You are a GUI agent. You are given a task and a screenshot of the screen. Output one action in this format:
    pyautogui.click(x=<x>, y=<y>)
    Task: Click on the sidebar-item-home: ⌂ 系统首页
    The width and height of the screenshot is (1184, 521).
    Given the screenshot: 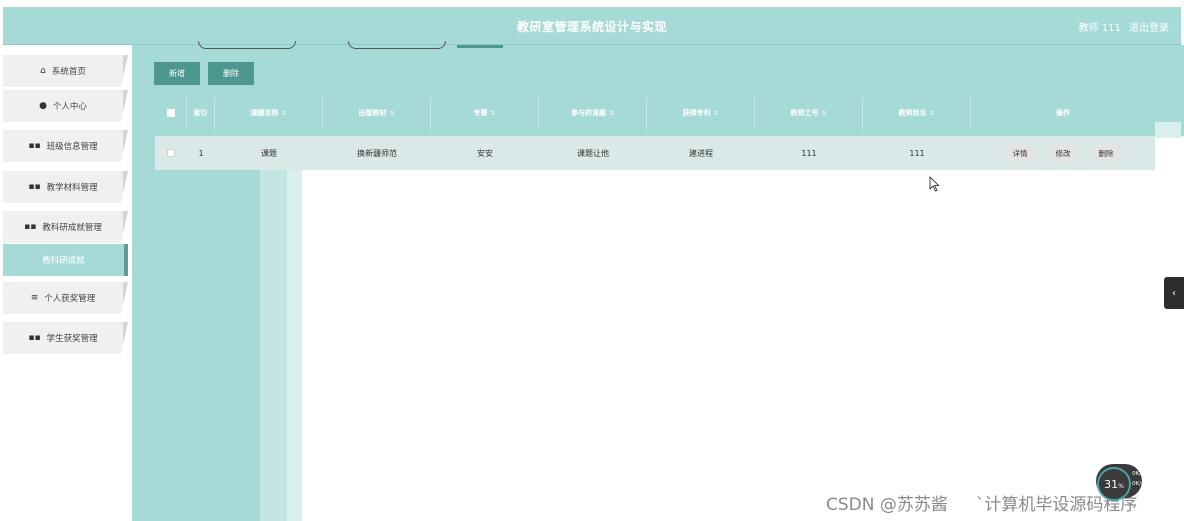 What is the action you would take?
    pyautogui.click(x=65, y=71)
    